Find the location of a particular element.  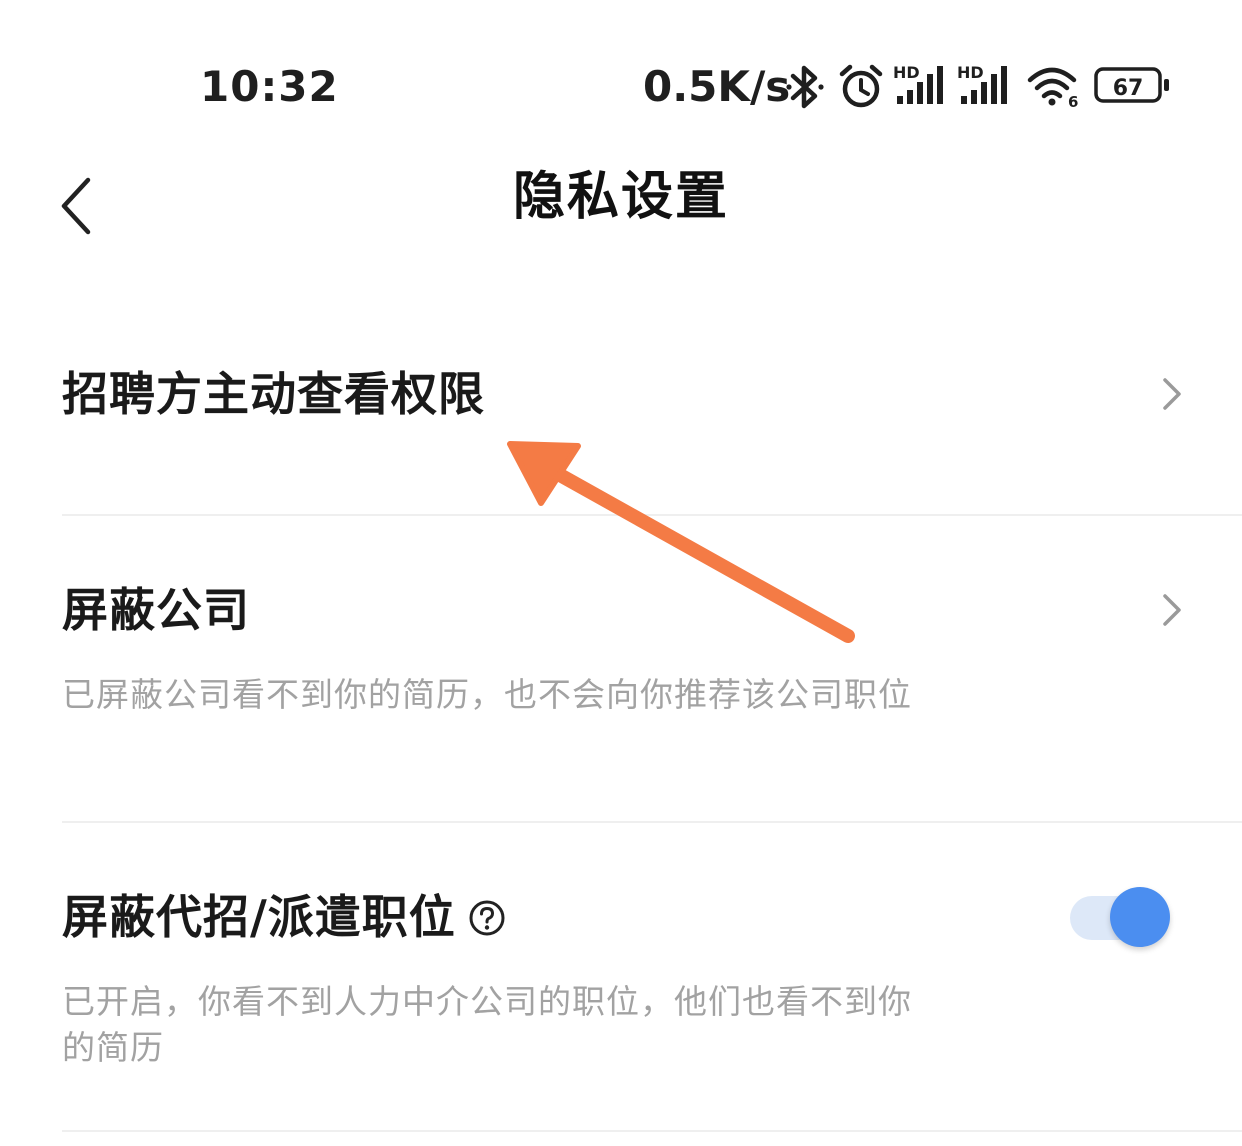

network-speed: 0.5K/s is located at coordinates (717, 86).